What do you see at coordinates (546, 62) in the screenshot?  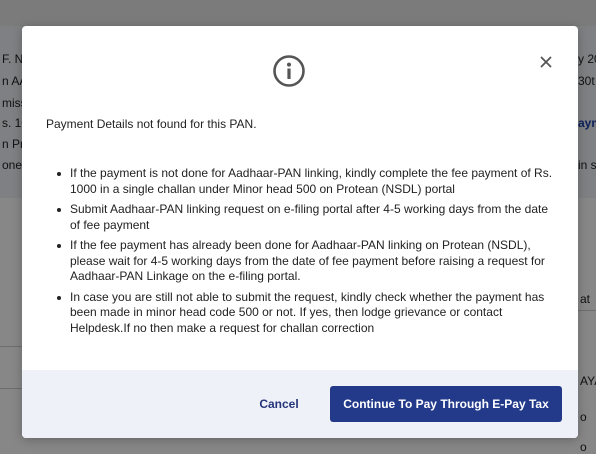 I see `close-icon` at bounding box center [546, 62].